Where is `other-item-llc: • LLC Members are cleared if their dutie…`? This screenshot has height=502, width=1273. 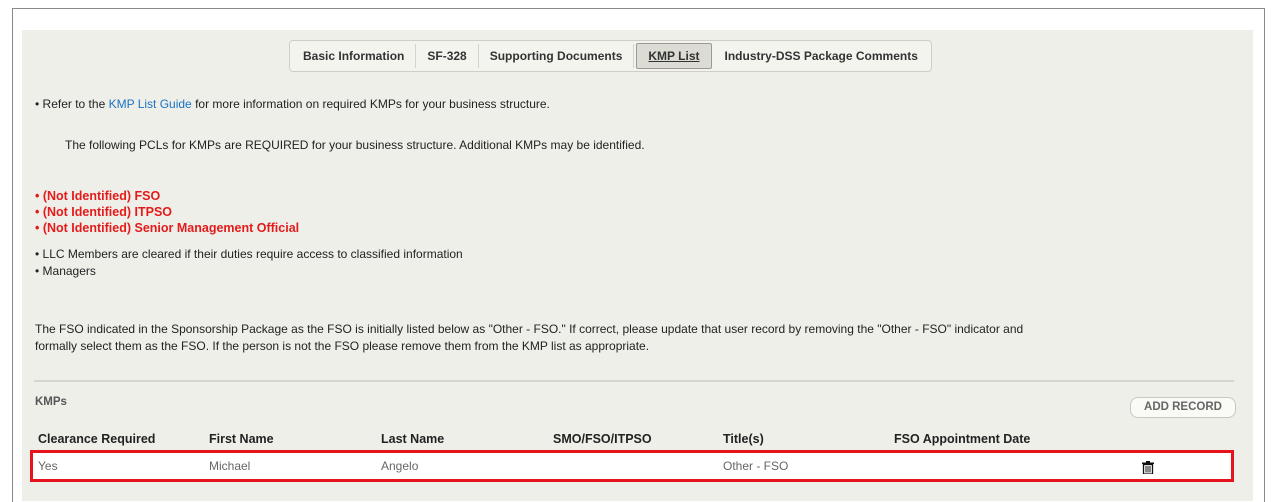
other-item-llc: • LLC Members are cleared if their dutie… is located at coordinates (249, 254).